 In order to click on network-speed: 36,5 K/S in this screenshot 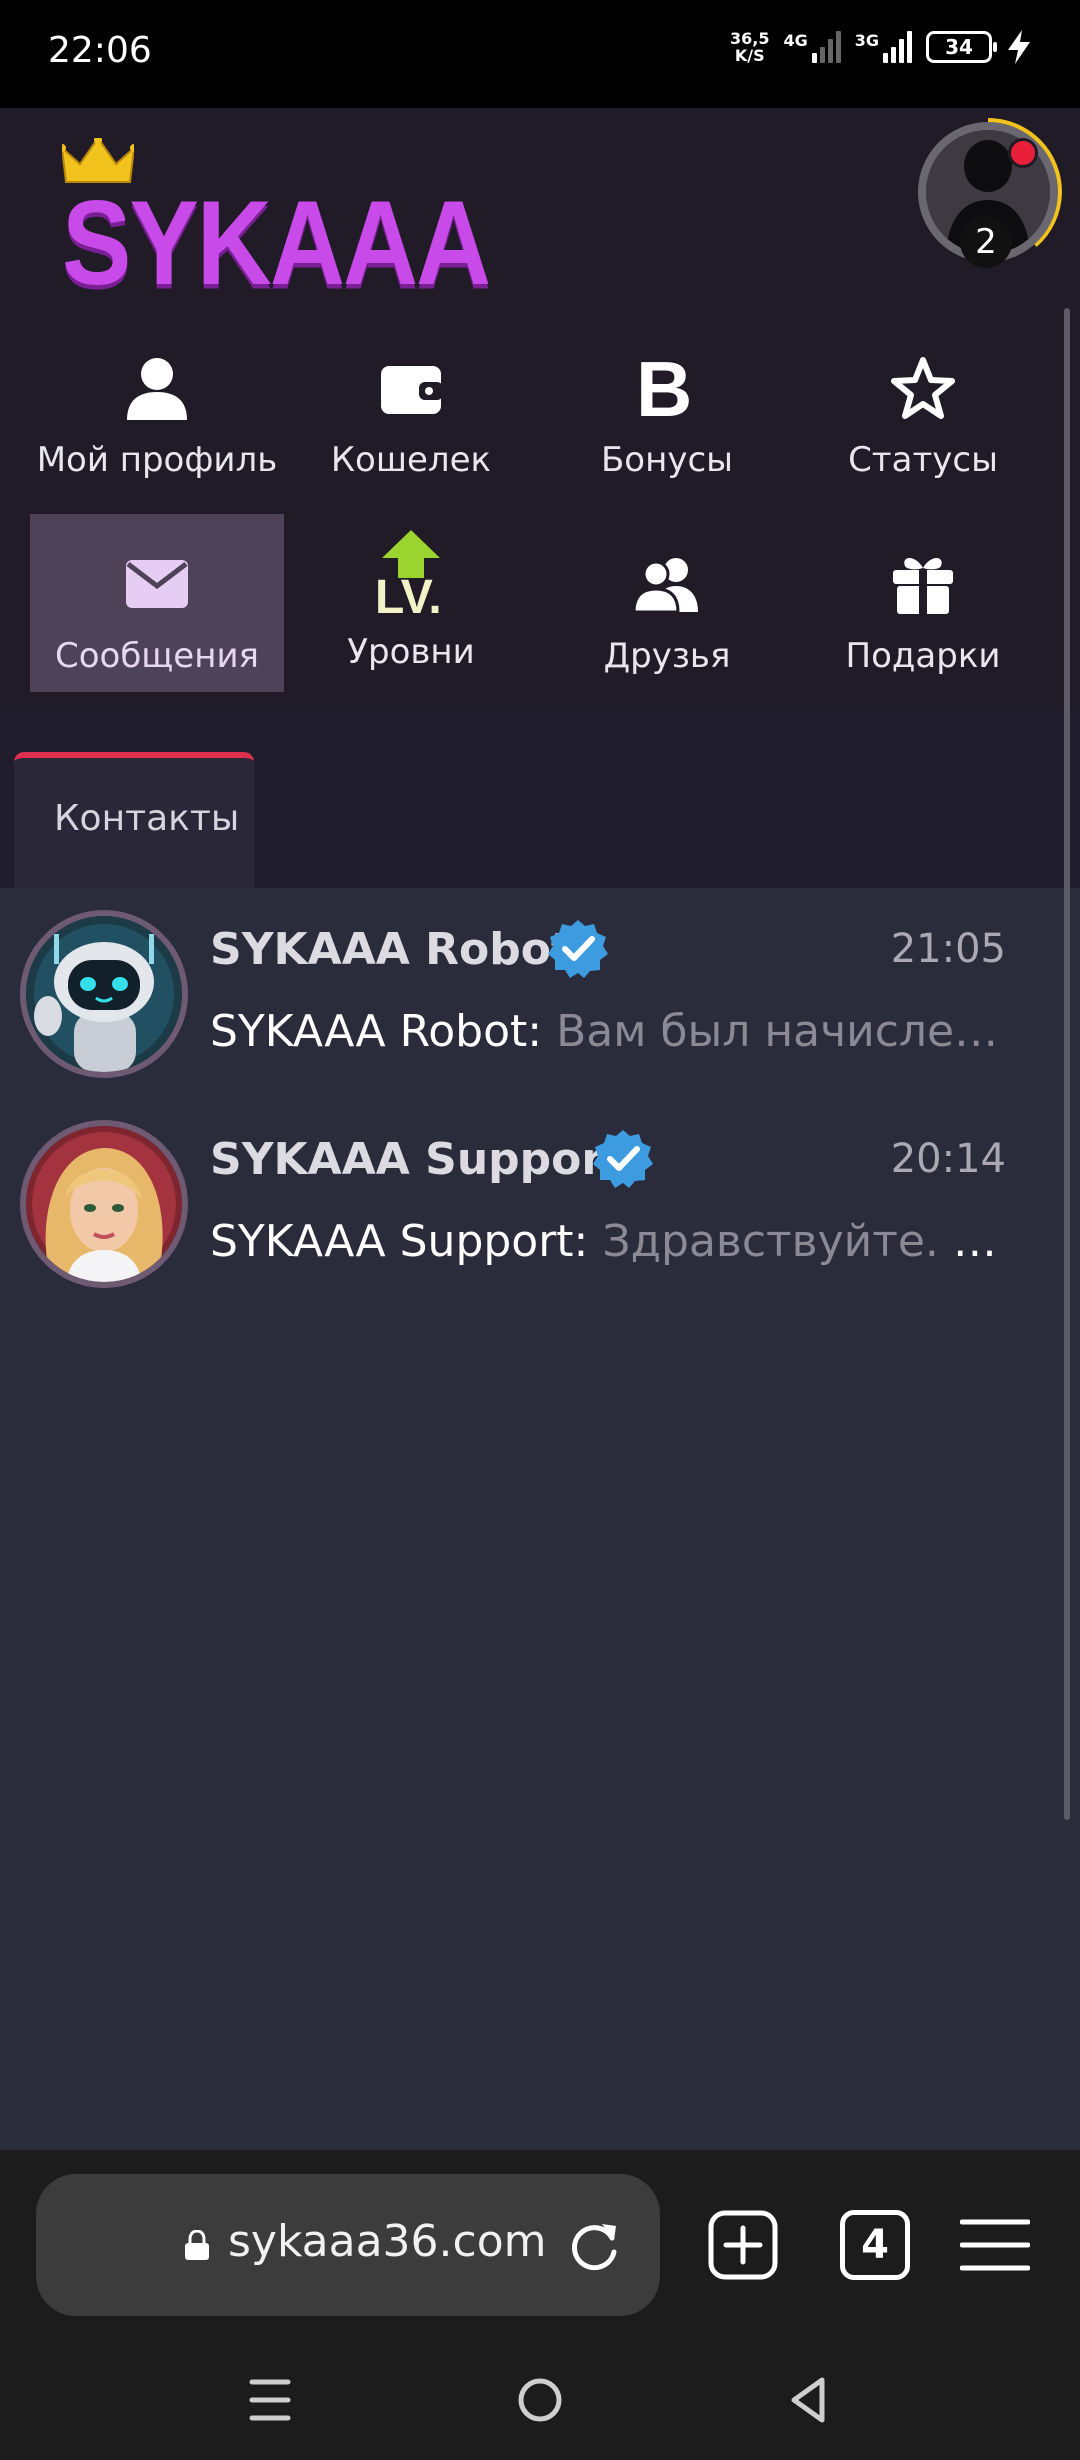, I will do `click(749, 47)`.